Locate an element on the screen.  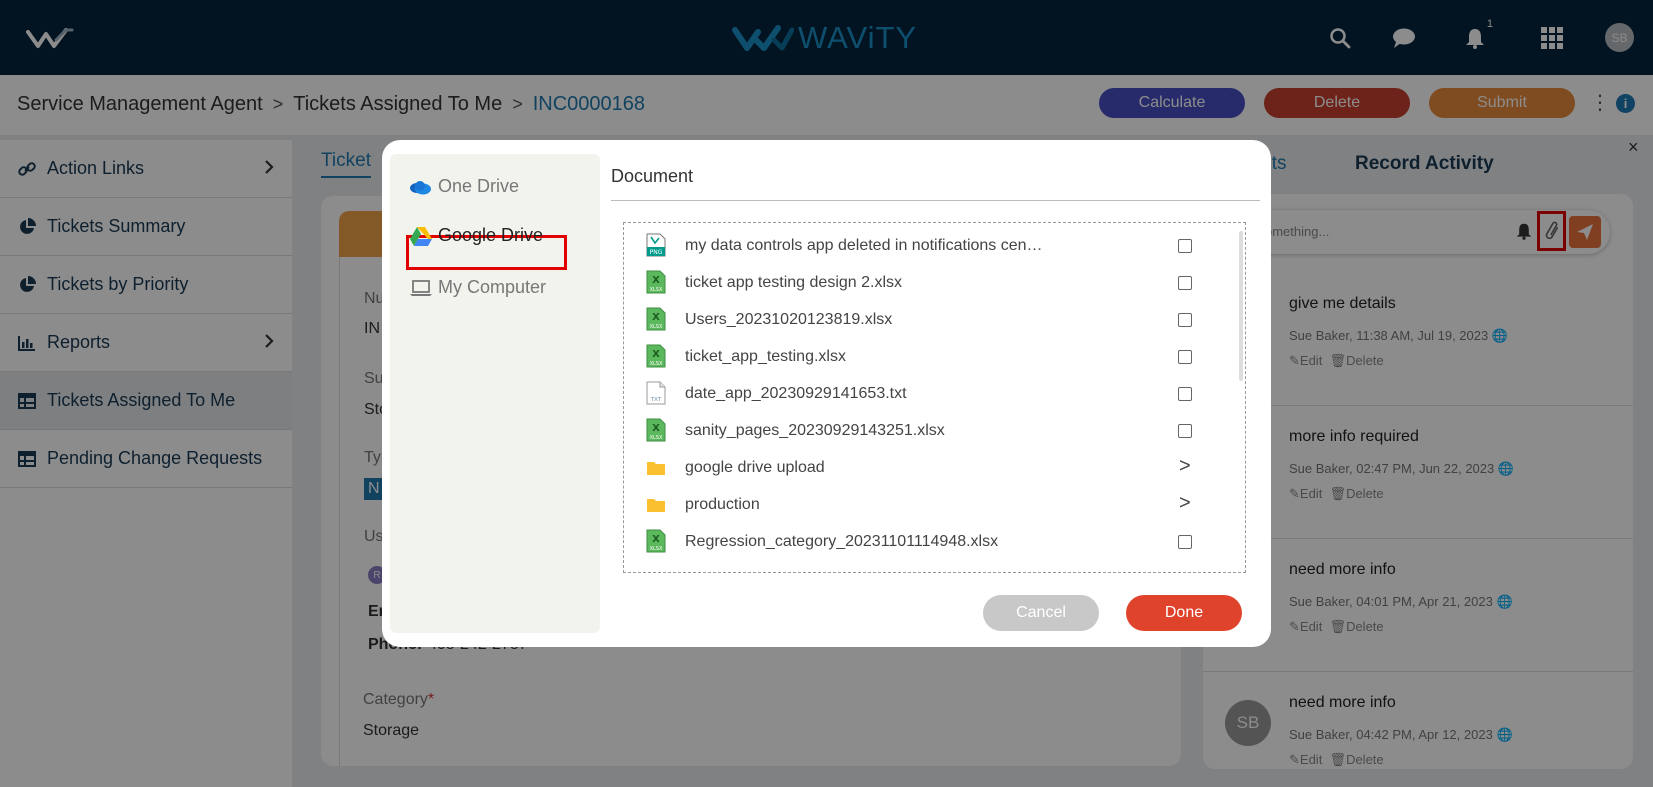
source-my-computer: My Computer is located at coordinates (478, 287).